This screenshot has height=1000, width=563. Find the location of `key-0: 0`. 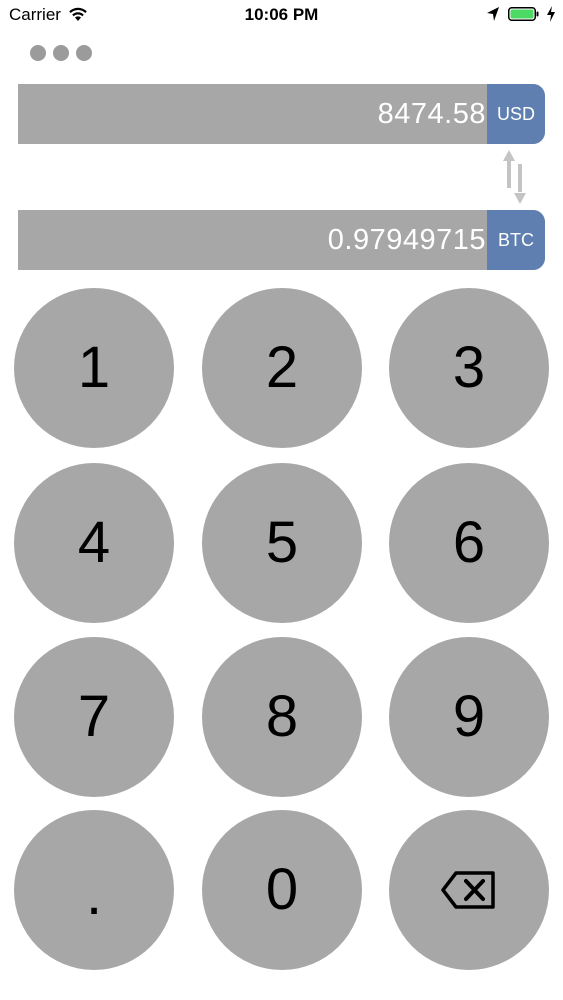

key-0: 0 is located at coordinates (282, 890).